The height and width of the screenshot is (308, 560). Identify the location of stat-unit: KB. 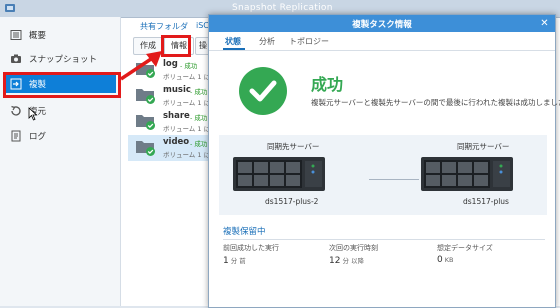
(449, 260).